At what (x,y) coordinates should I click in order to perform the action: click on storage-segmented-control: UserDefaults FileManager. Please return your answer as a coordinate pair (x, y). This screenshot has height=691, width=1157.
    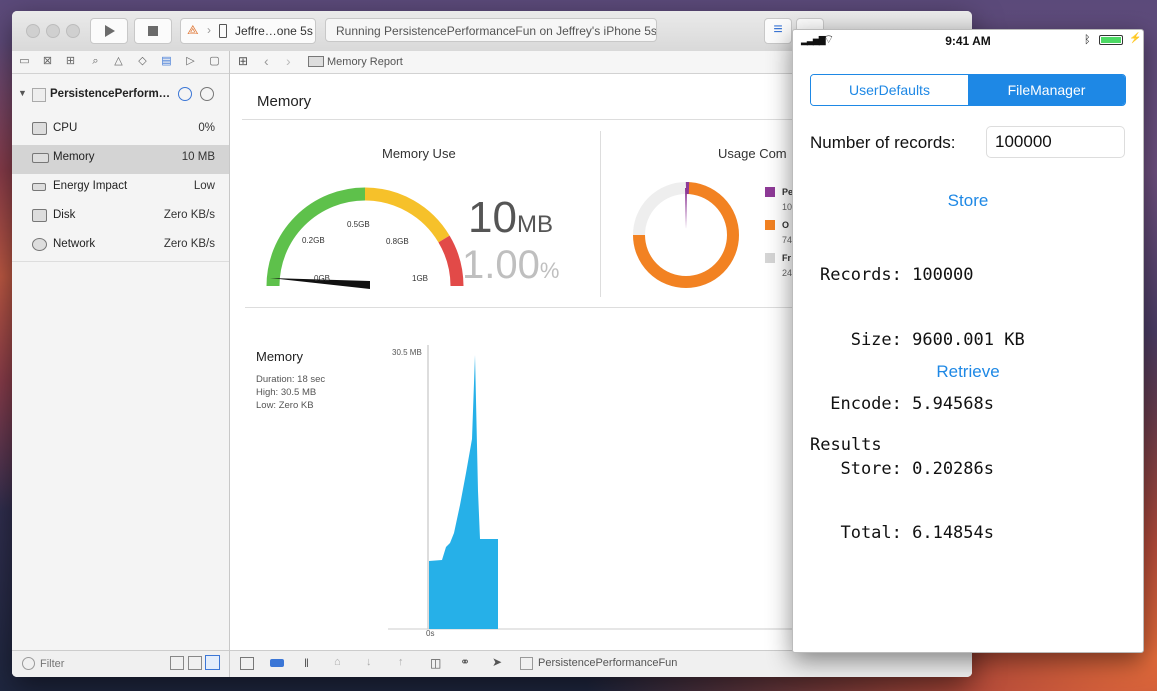
    Looking at the image, I should click on (968, 90).